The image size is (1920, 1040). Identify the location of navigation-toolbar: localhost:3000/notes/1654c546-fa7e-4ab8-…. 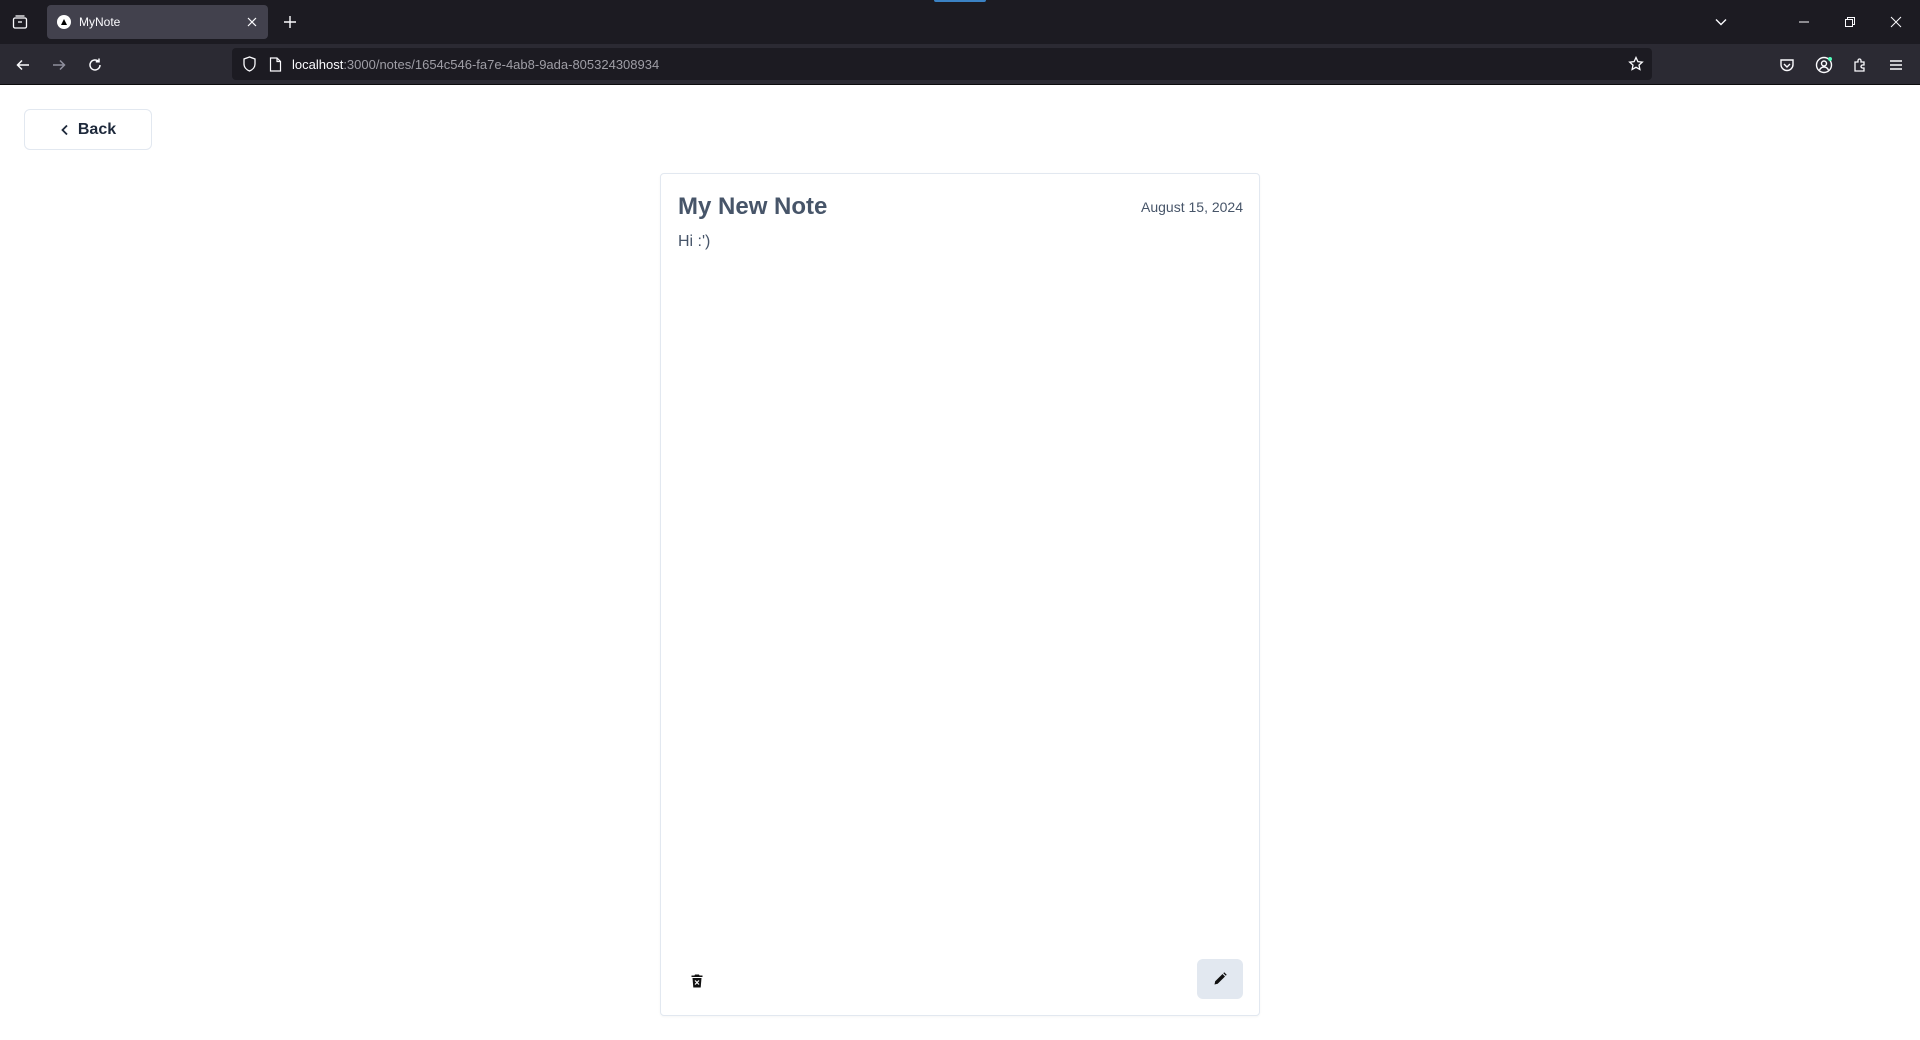
(960, 64).